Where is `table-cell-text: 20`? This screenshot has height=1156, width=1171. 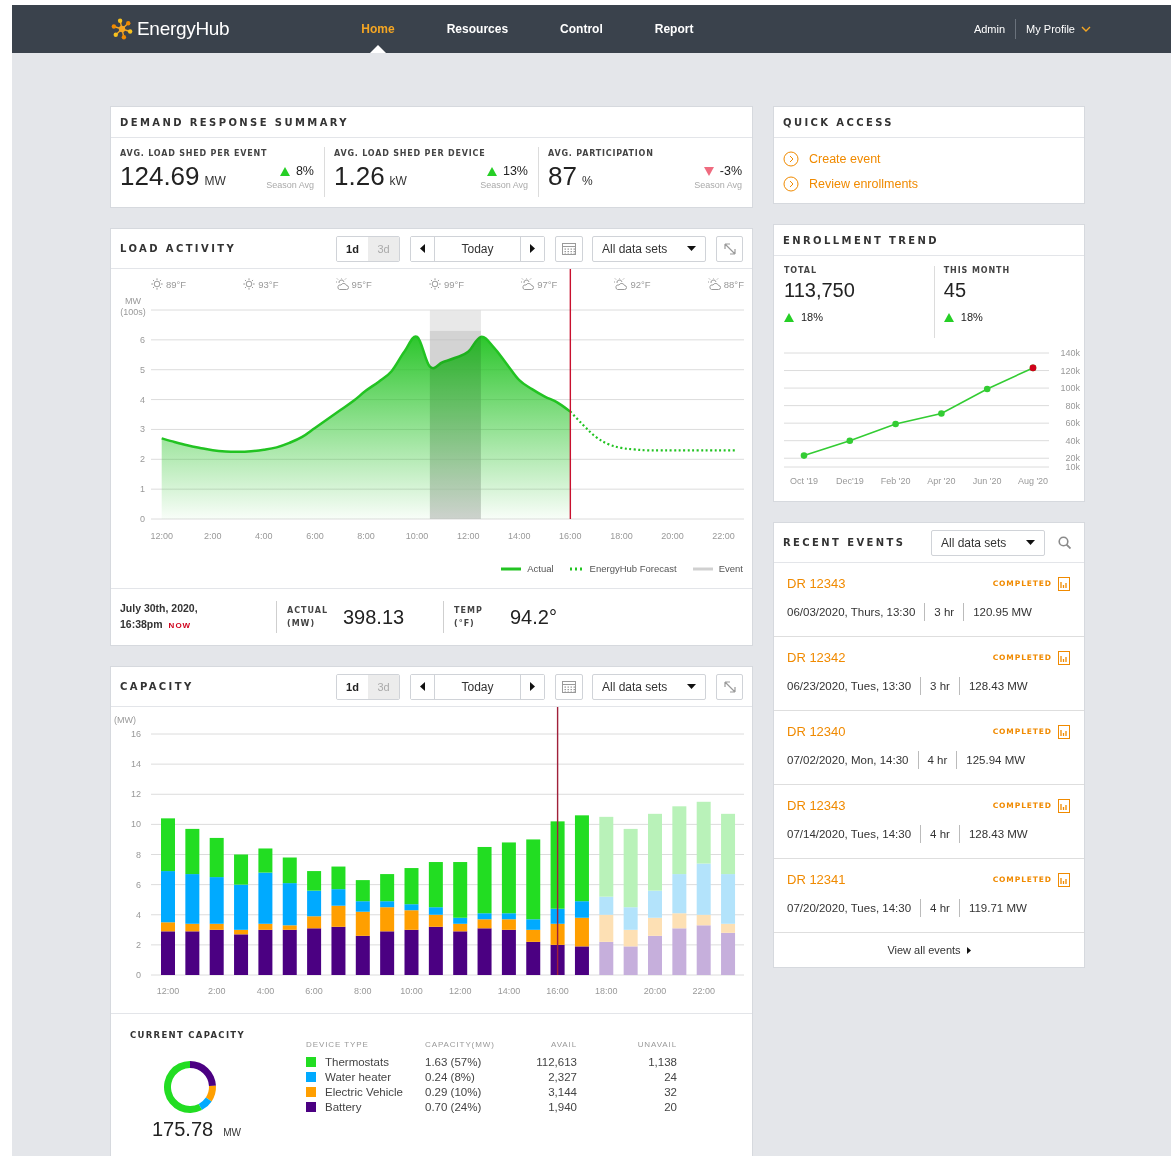 table-cell-text: 20 is located at coordinates (670, 1107).